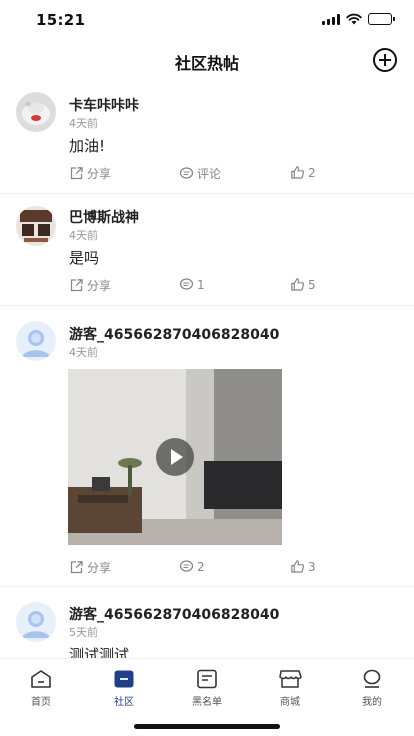  I want to click on comment-count: 1, so click(201, 284).